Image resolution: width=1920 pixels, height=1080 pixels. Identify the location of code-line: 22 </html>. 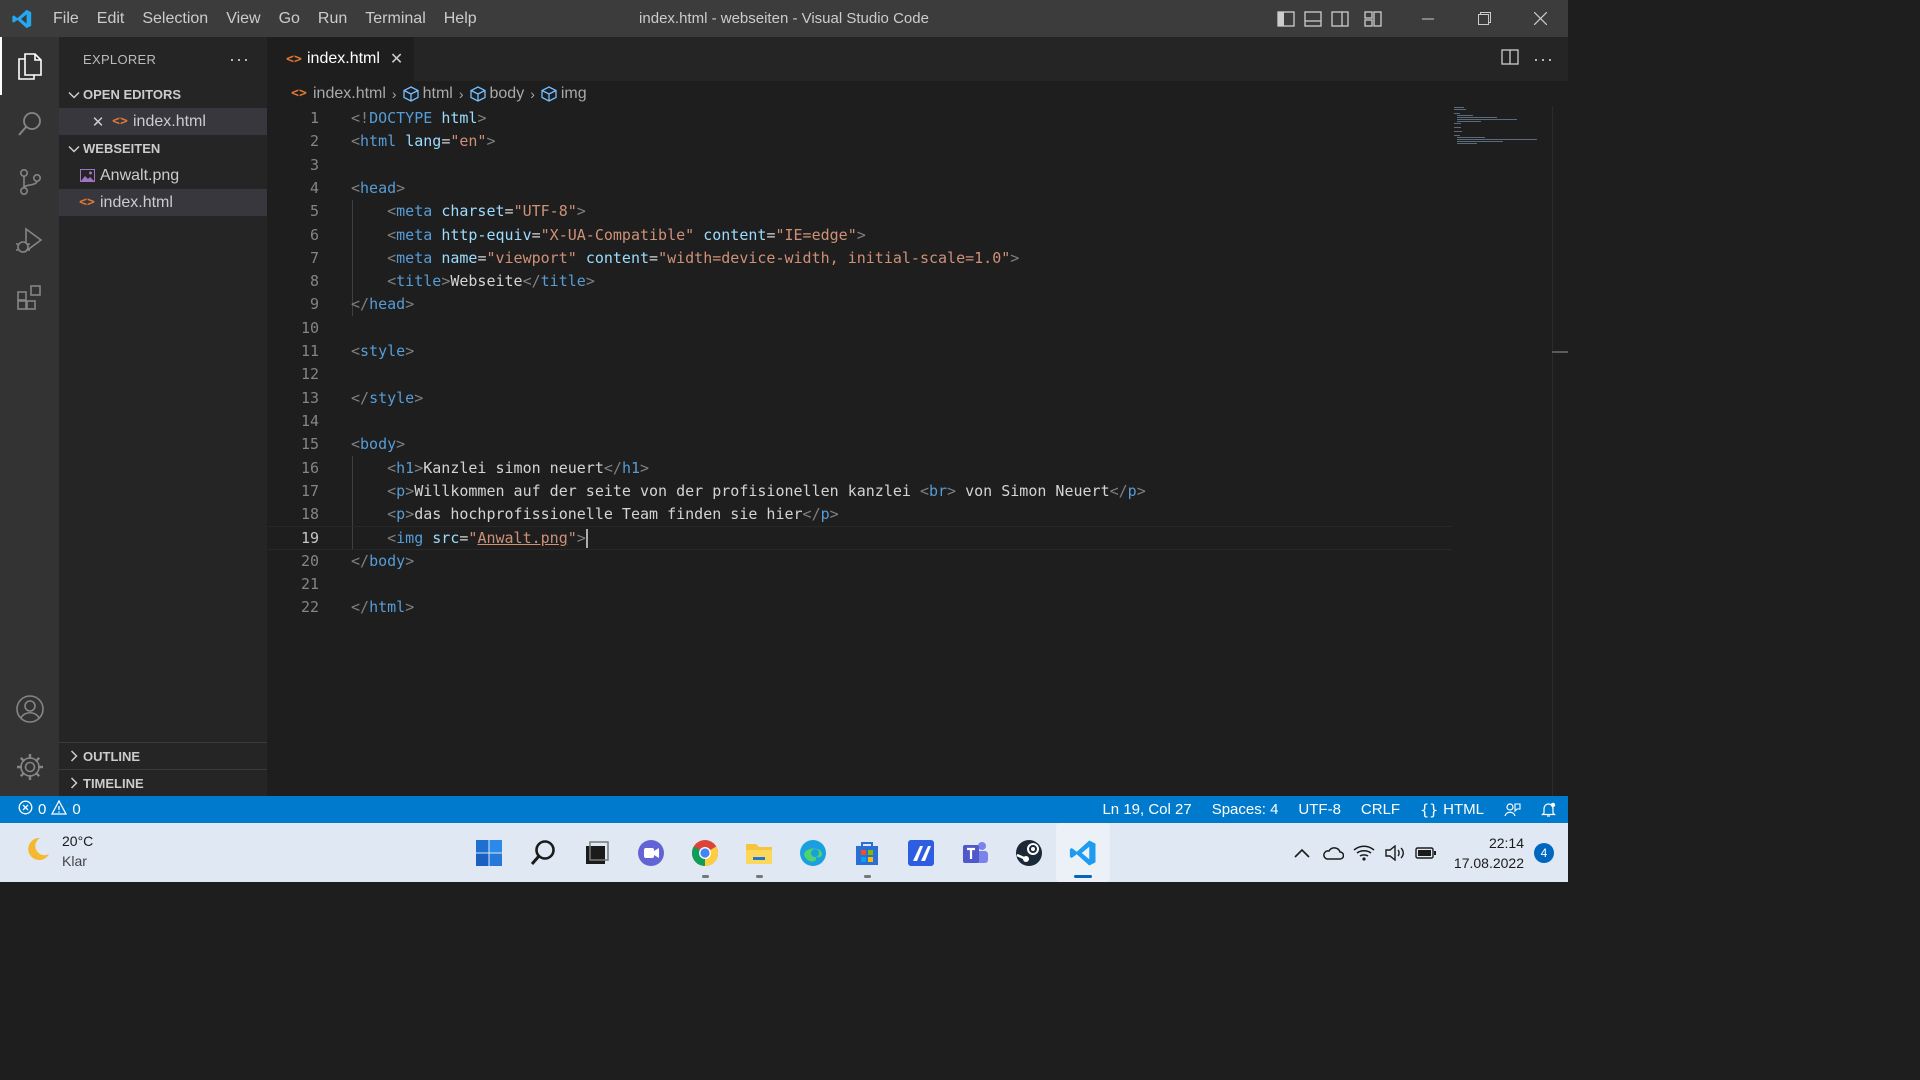
(859, 607).